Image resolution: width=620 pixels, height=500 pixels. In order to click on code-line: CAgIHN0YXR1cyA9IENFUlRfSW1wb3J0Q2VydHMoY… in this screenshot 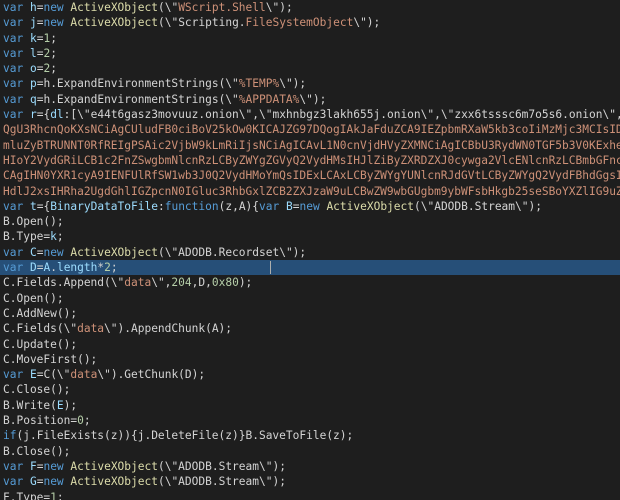, I will do `click(310, 175)`.